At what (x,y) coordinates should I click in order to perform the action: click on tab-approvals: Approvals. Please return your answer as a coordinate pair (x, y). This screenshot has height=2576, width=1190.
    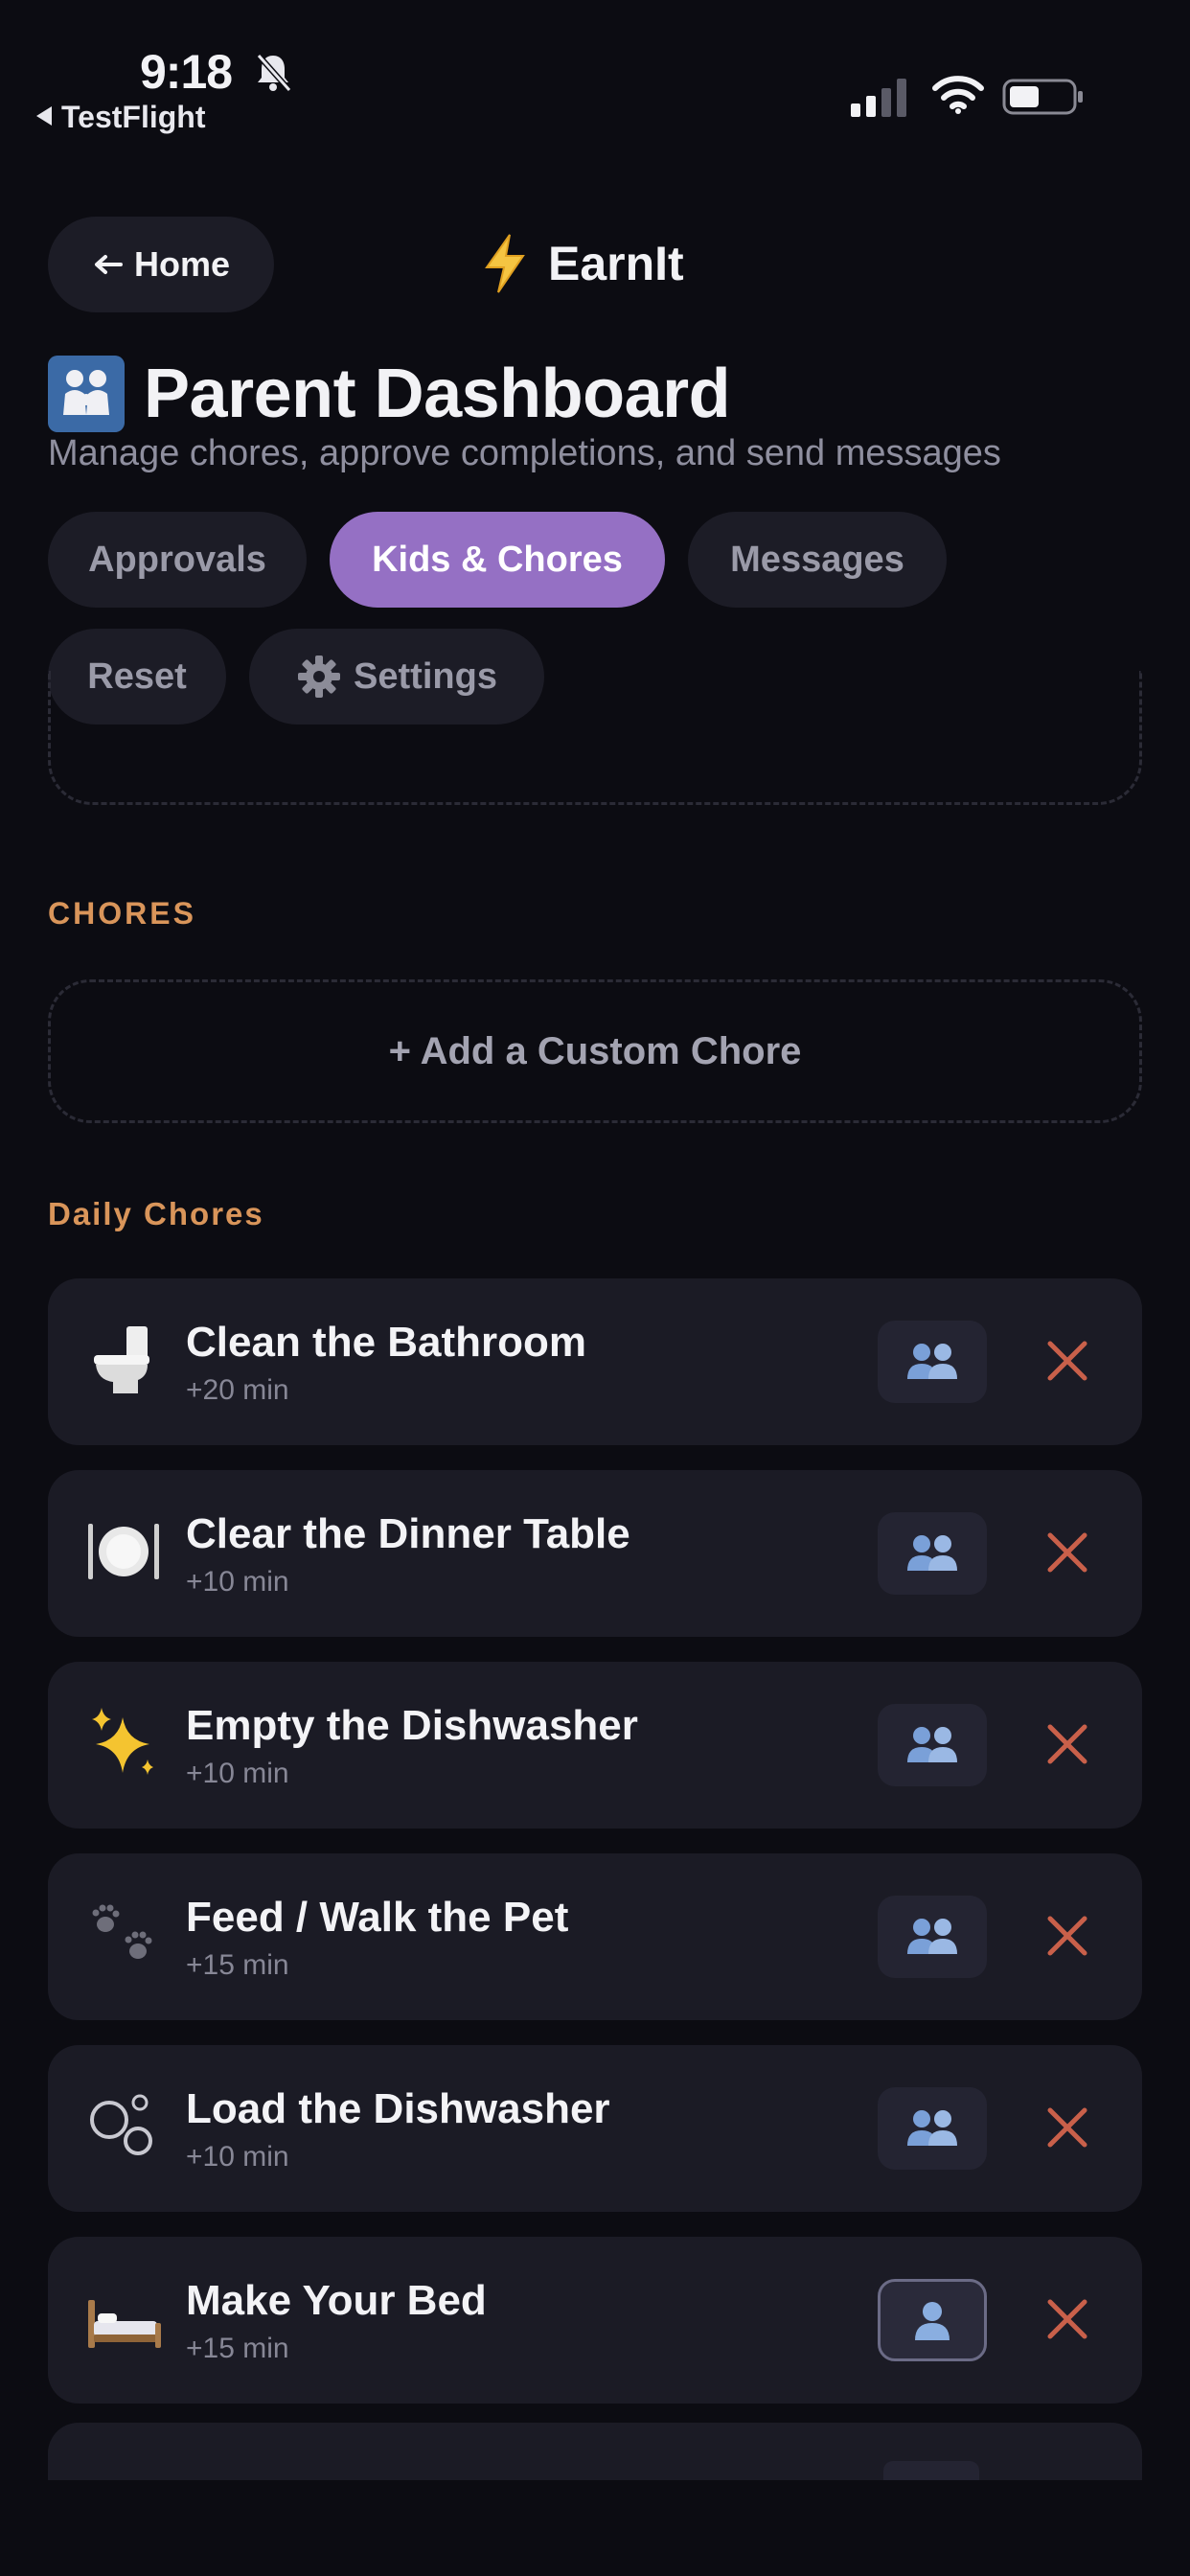
    Looking at the image, I should click on (178, 560).